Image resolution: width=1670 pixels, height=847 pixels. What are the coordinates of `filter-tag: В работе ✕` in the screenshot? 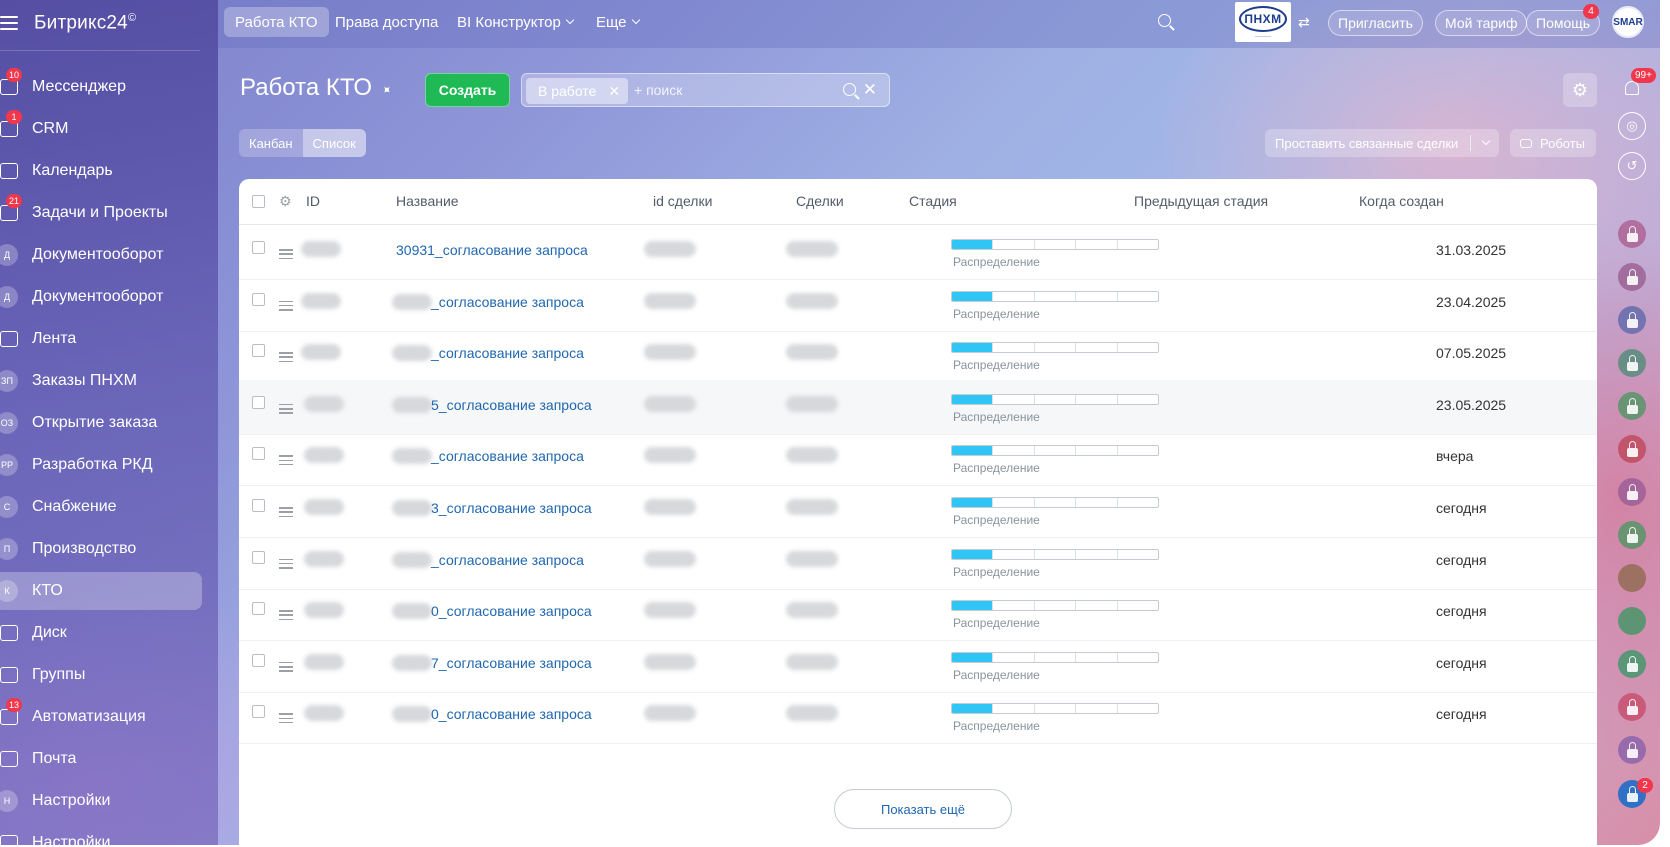 It's located at (577, 91).